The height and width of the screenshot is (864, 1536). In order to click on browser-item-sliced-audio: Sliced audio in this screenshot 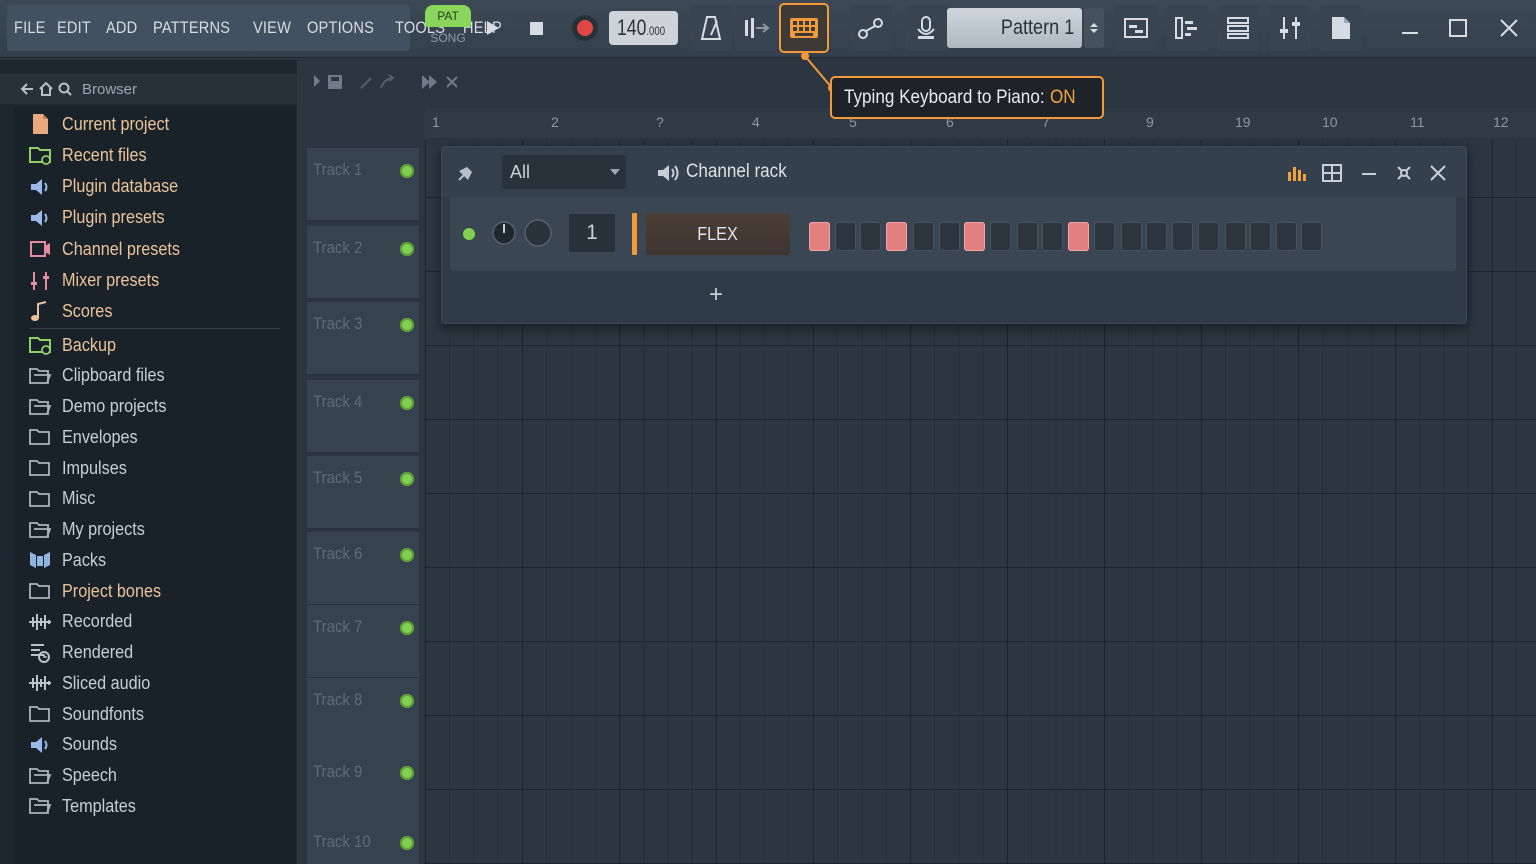, I will do `click(94, 683)`.